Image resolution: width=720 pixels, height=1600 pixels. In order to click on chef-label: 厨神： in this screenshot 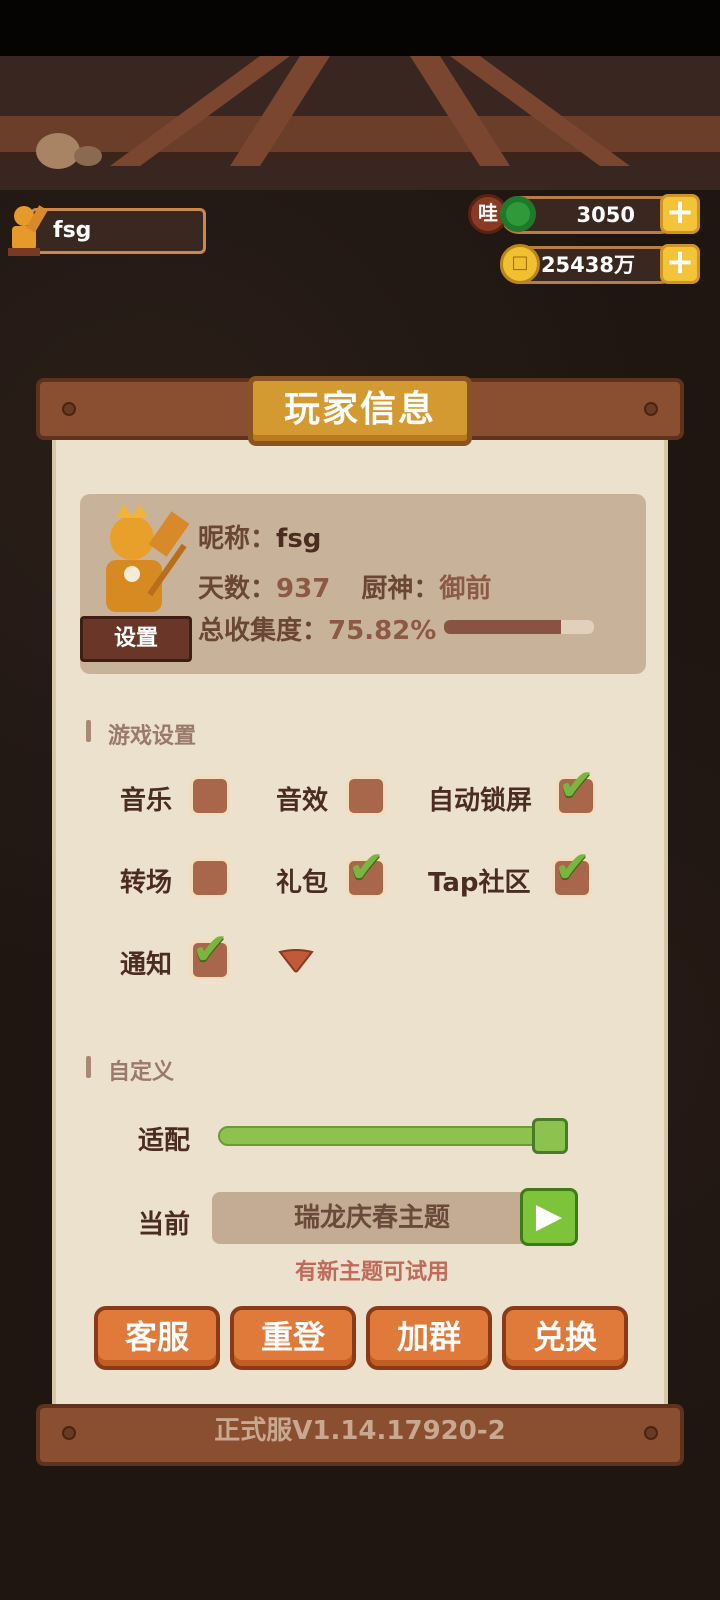, I will do `click(400, 589)`.